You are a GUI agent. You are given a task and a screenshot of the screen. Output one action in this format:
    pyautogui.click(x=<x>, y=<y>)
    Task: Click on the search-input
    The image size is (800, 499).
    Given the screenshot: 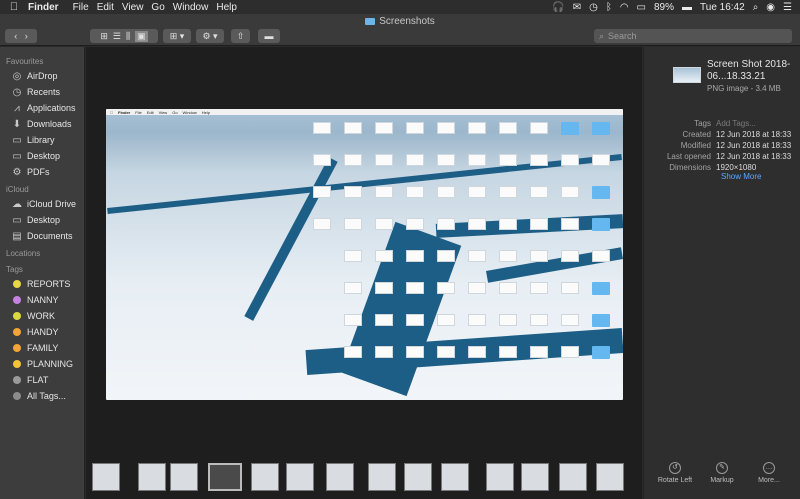 What is the action you would take?
    pyautogui.click(x=693, y=36)
    